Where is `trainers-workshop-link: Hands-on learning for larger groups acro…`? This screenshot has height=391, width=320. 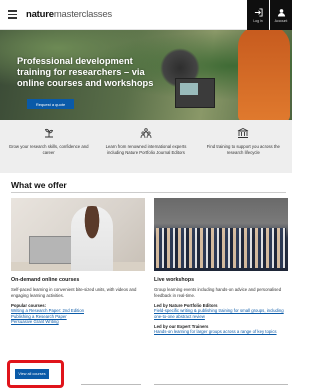
trainers-workshop-link: Hands-on learning for larger groups acro… is located at coordinates (221, 332).